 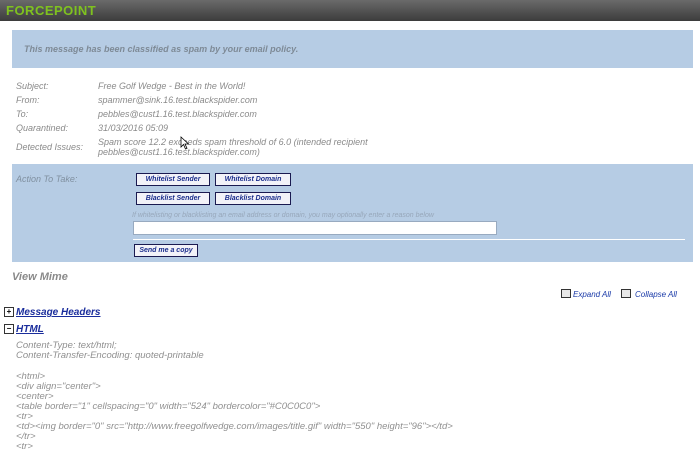 What do you see at coordinates (185, 143) in the screenshot?
I see `mouse-pointer-icon` at bounding box center [185, 143].